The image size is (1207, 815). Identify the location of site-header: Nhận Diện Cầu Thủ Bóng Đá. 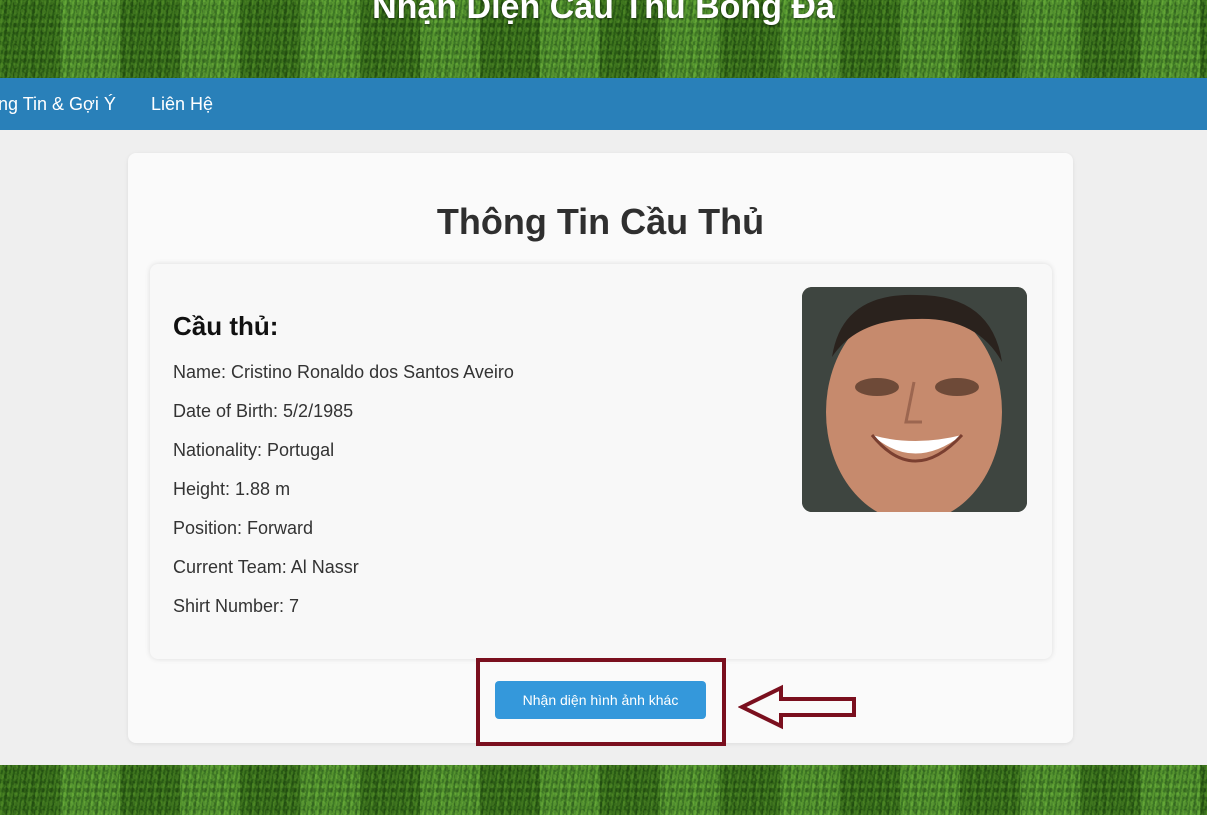
(603, 39).